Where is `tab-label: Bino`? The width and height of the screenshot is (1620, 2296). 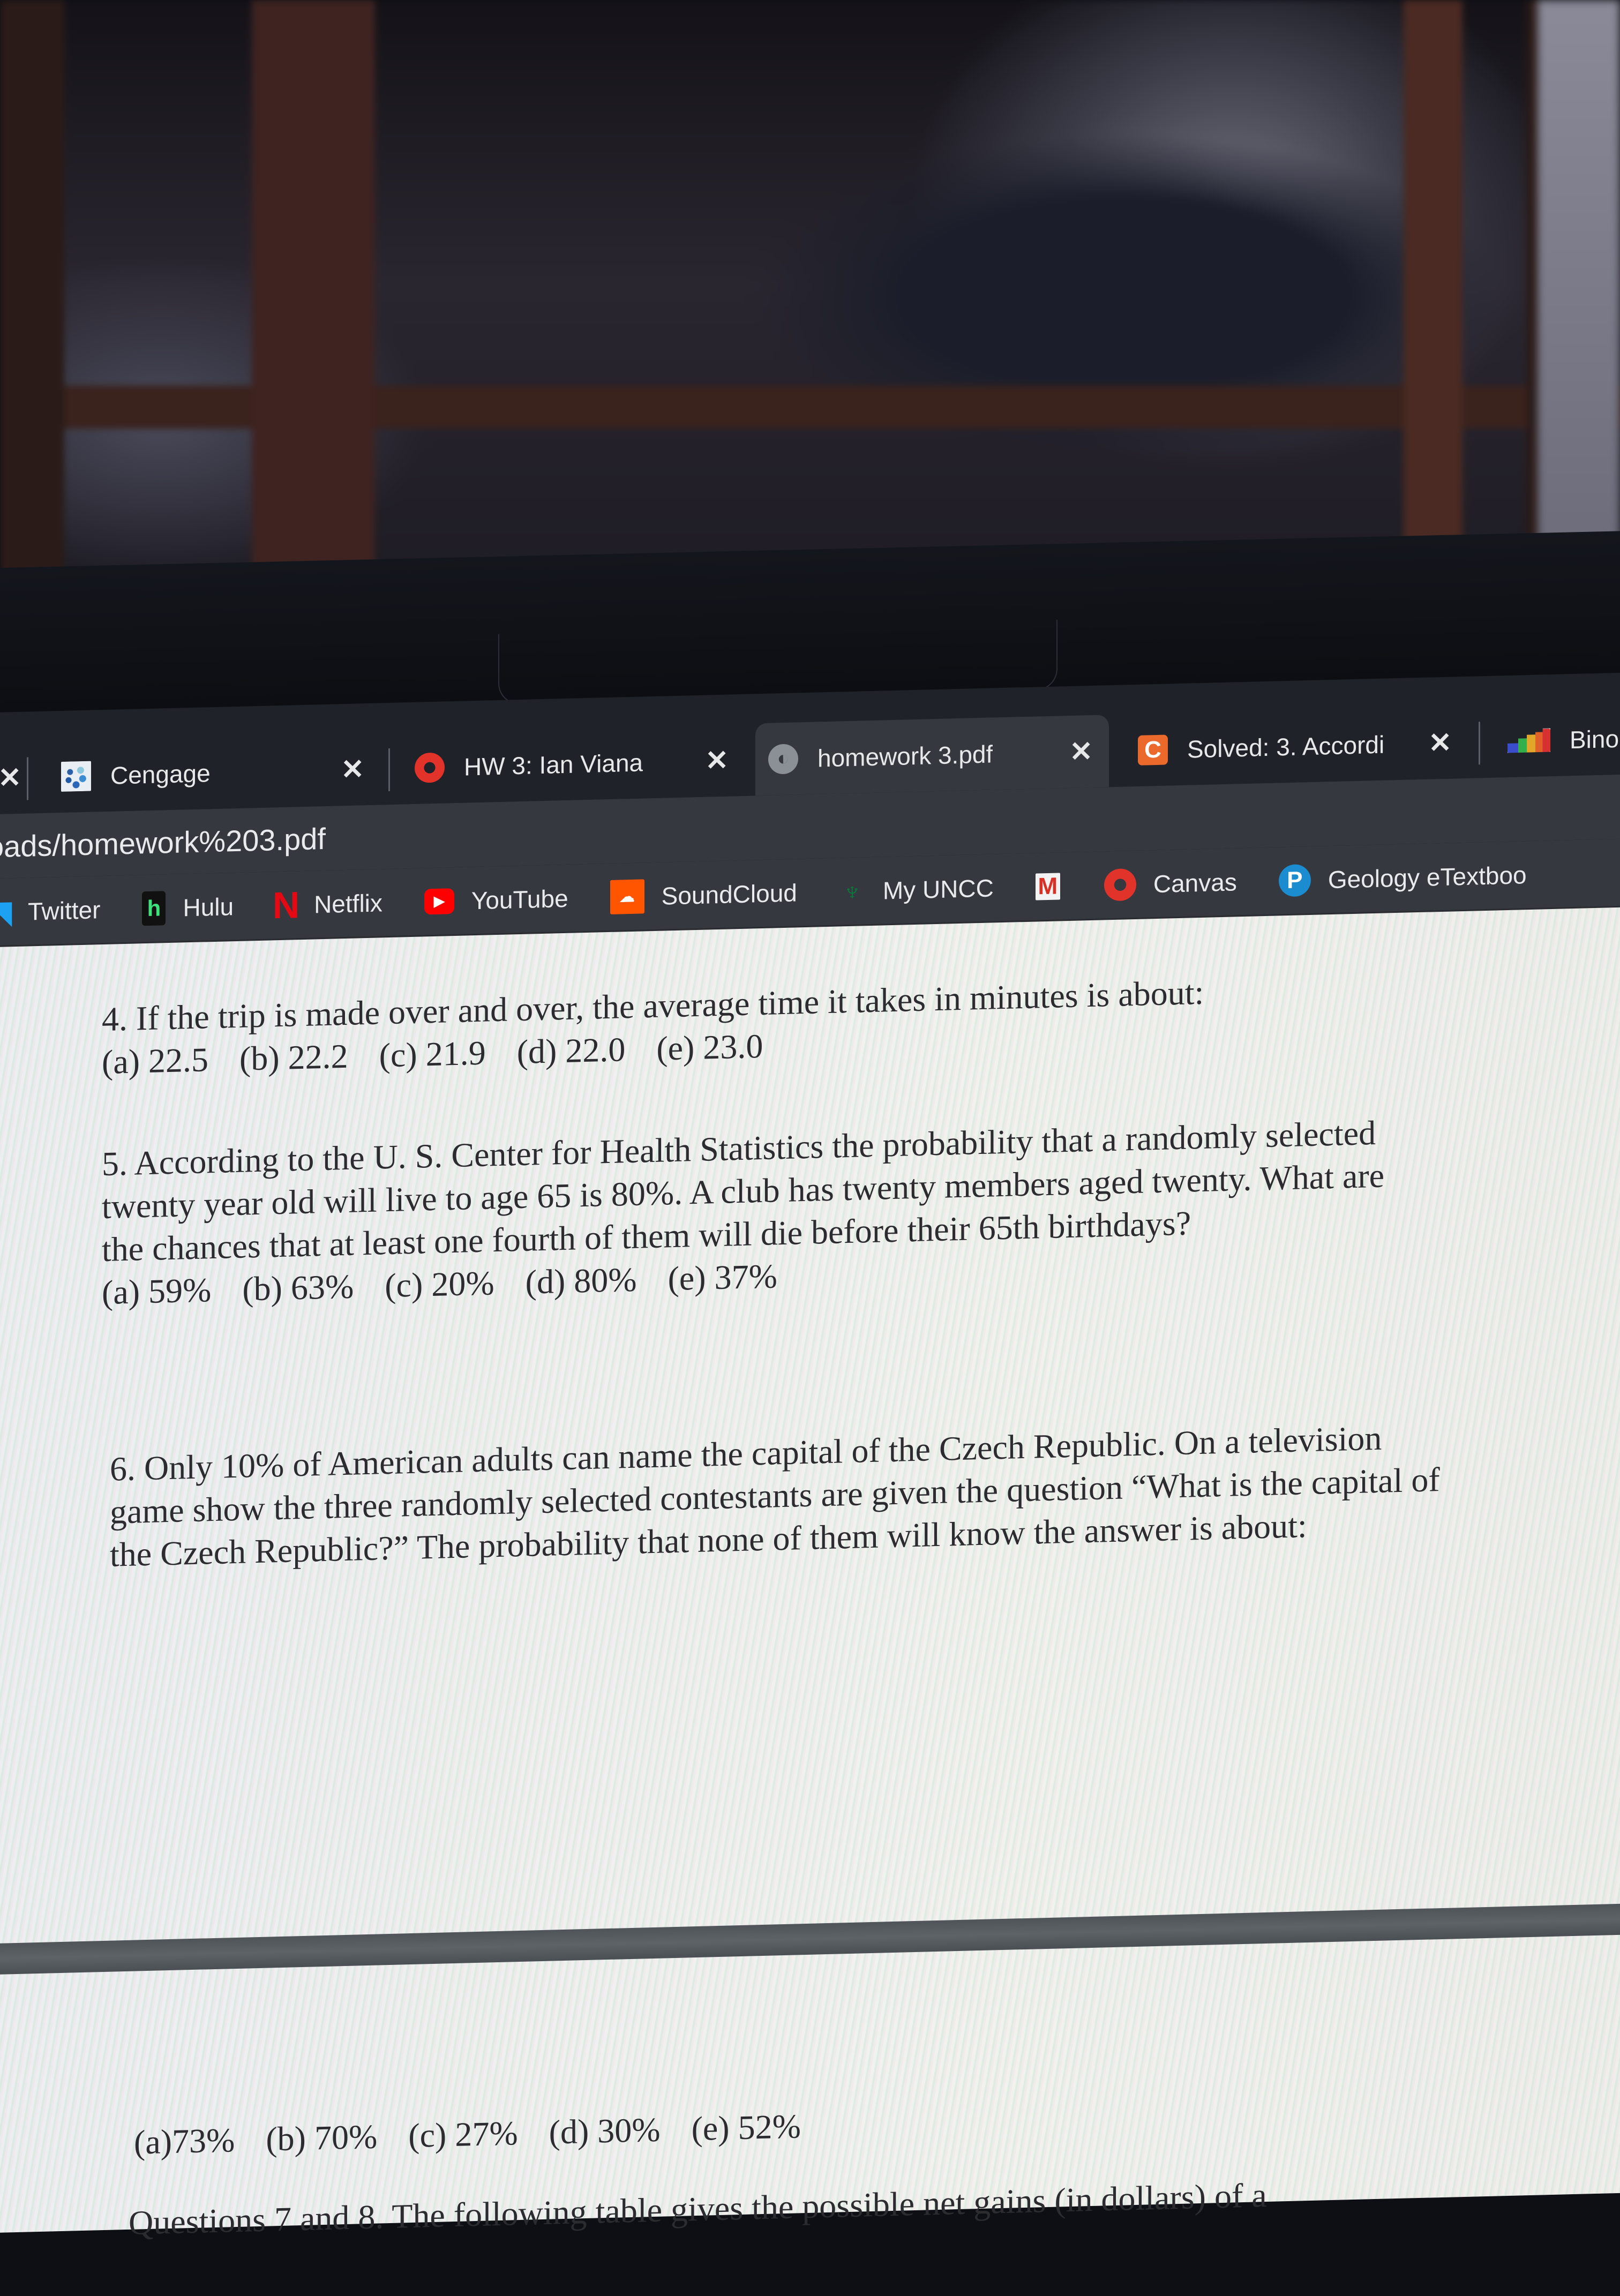 tab-label: Bino is located at coordinates (1594, 739).